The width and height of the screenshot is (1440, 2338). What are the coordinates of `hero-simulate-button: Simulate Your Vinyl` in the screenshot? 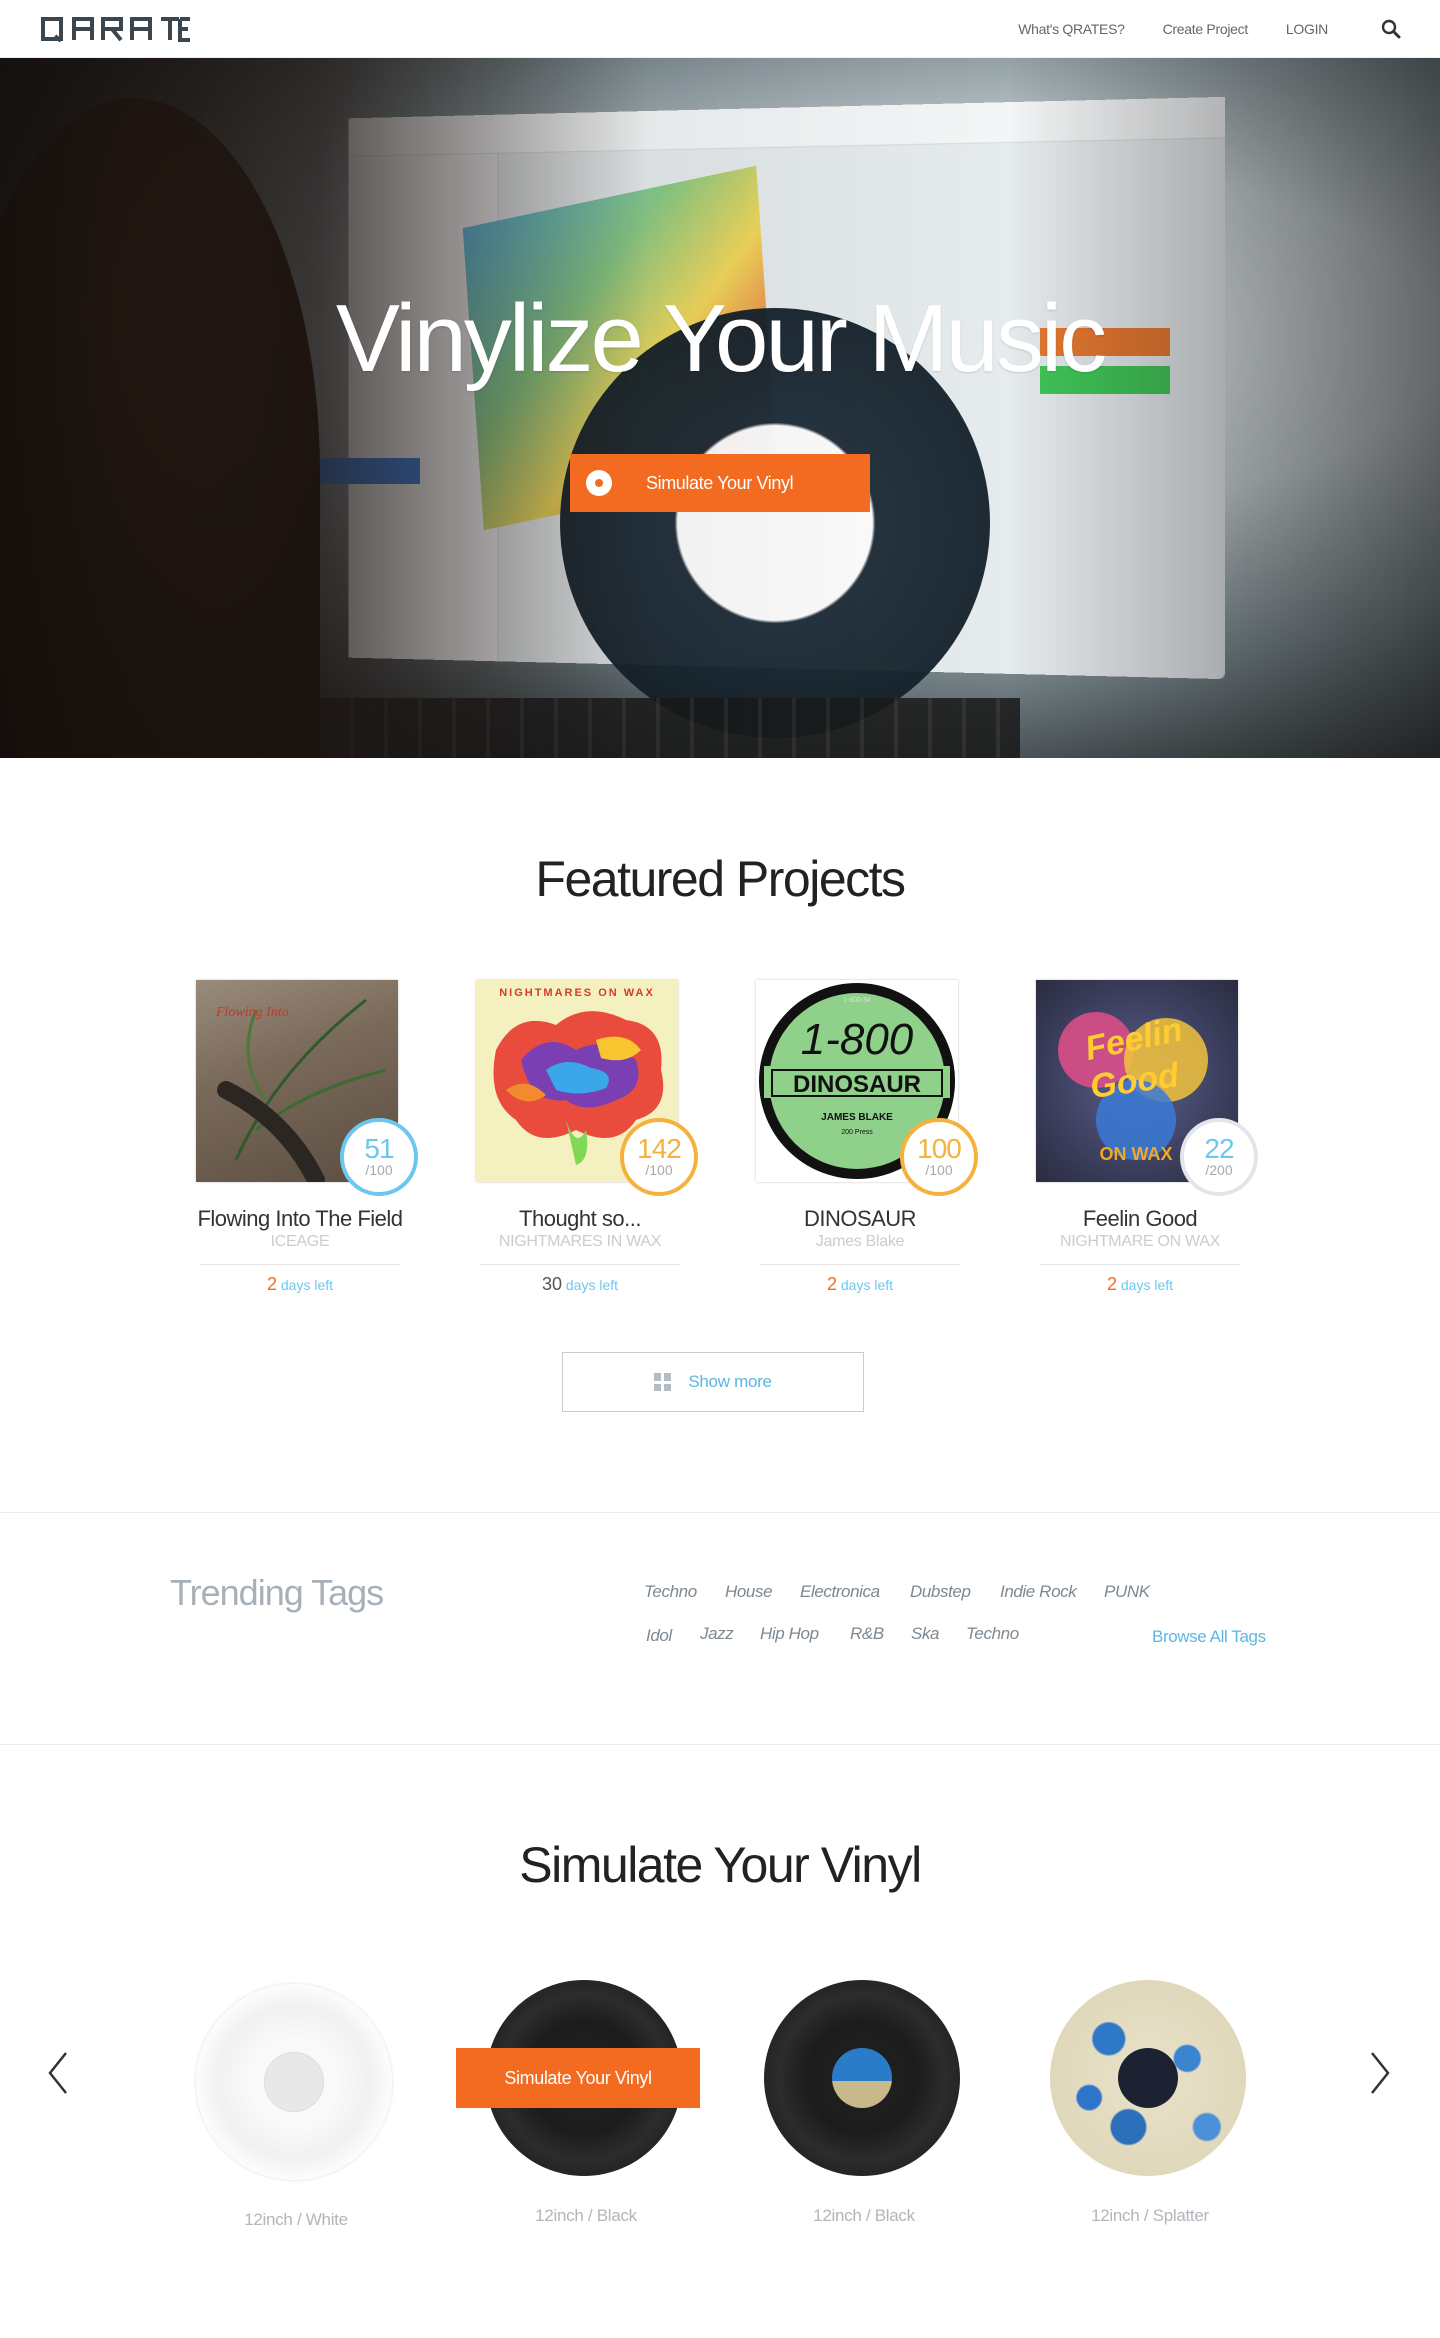 It's located at (720, 483).